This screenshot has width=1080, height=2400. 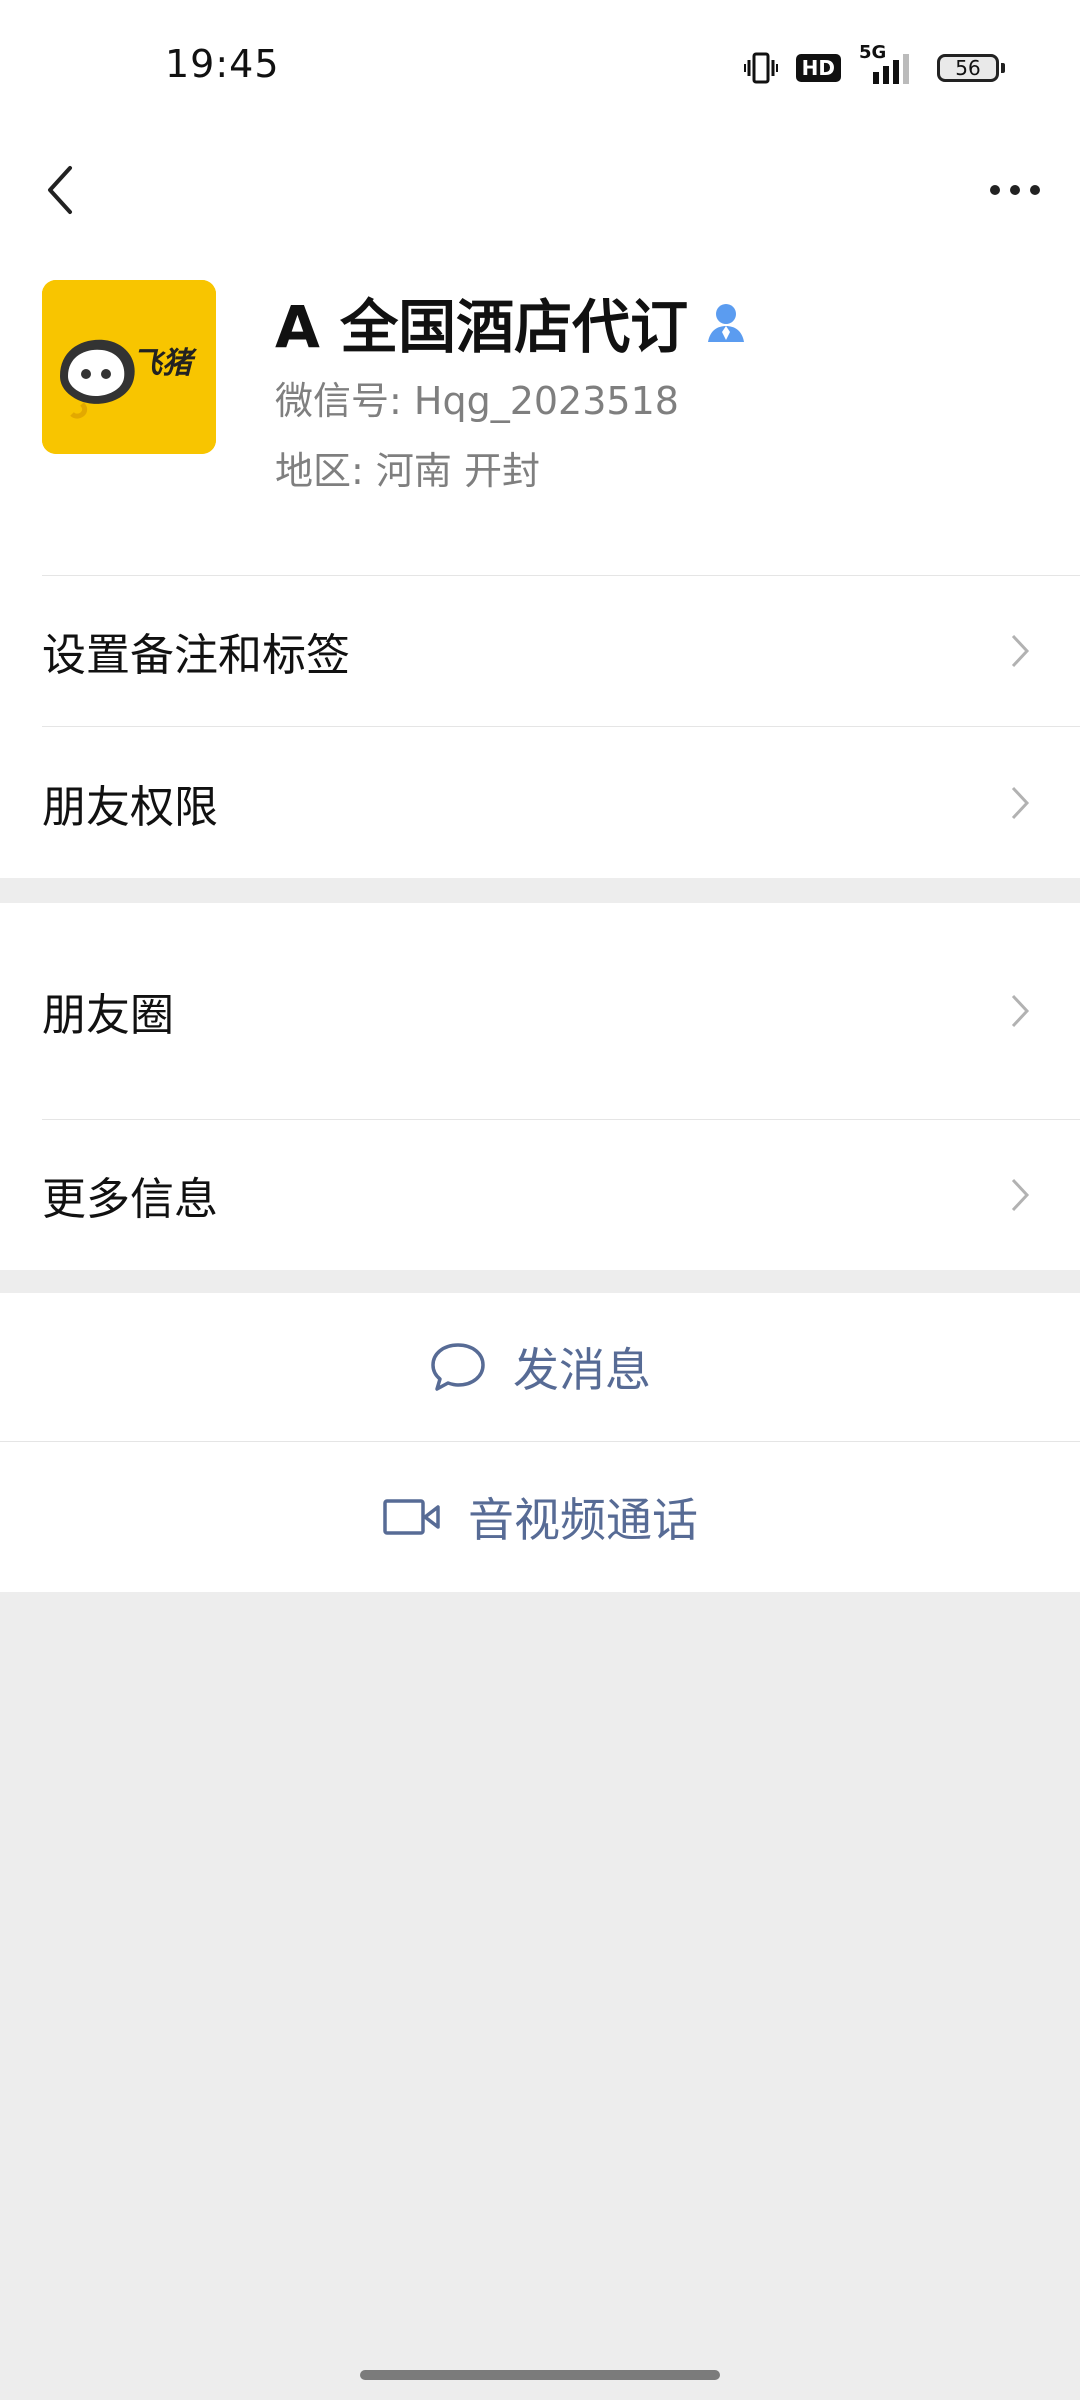 I want to click on hd-badge: HD, so click(x=818, y=68).